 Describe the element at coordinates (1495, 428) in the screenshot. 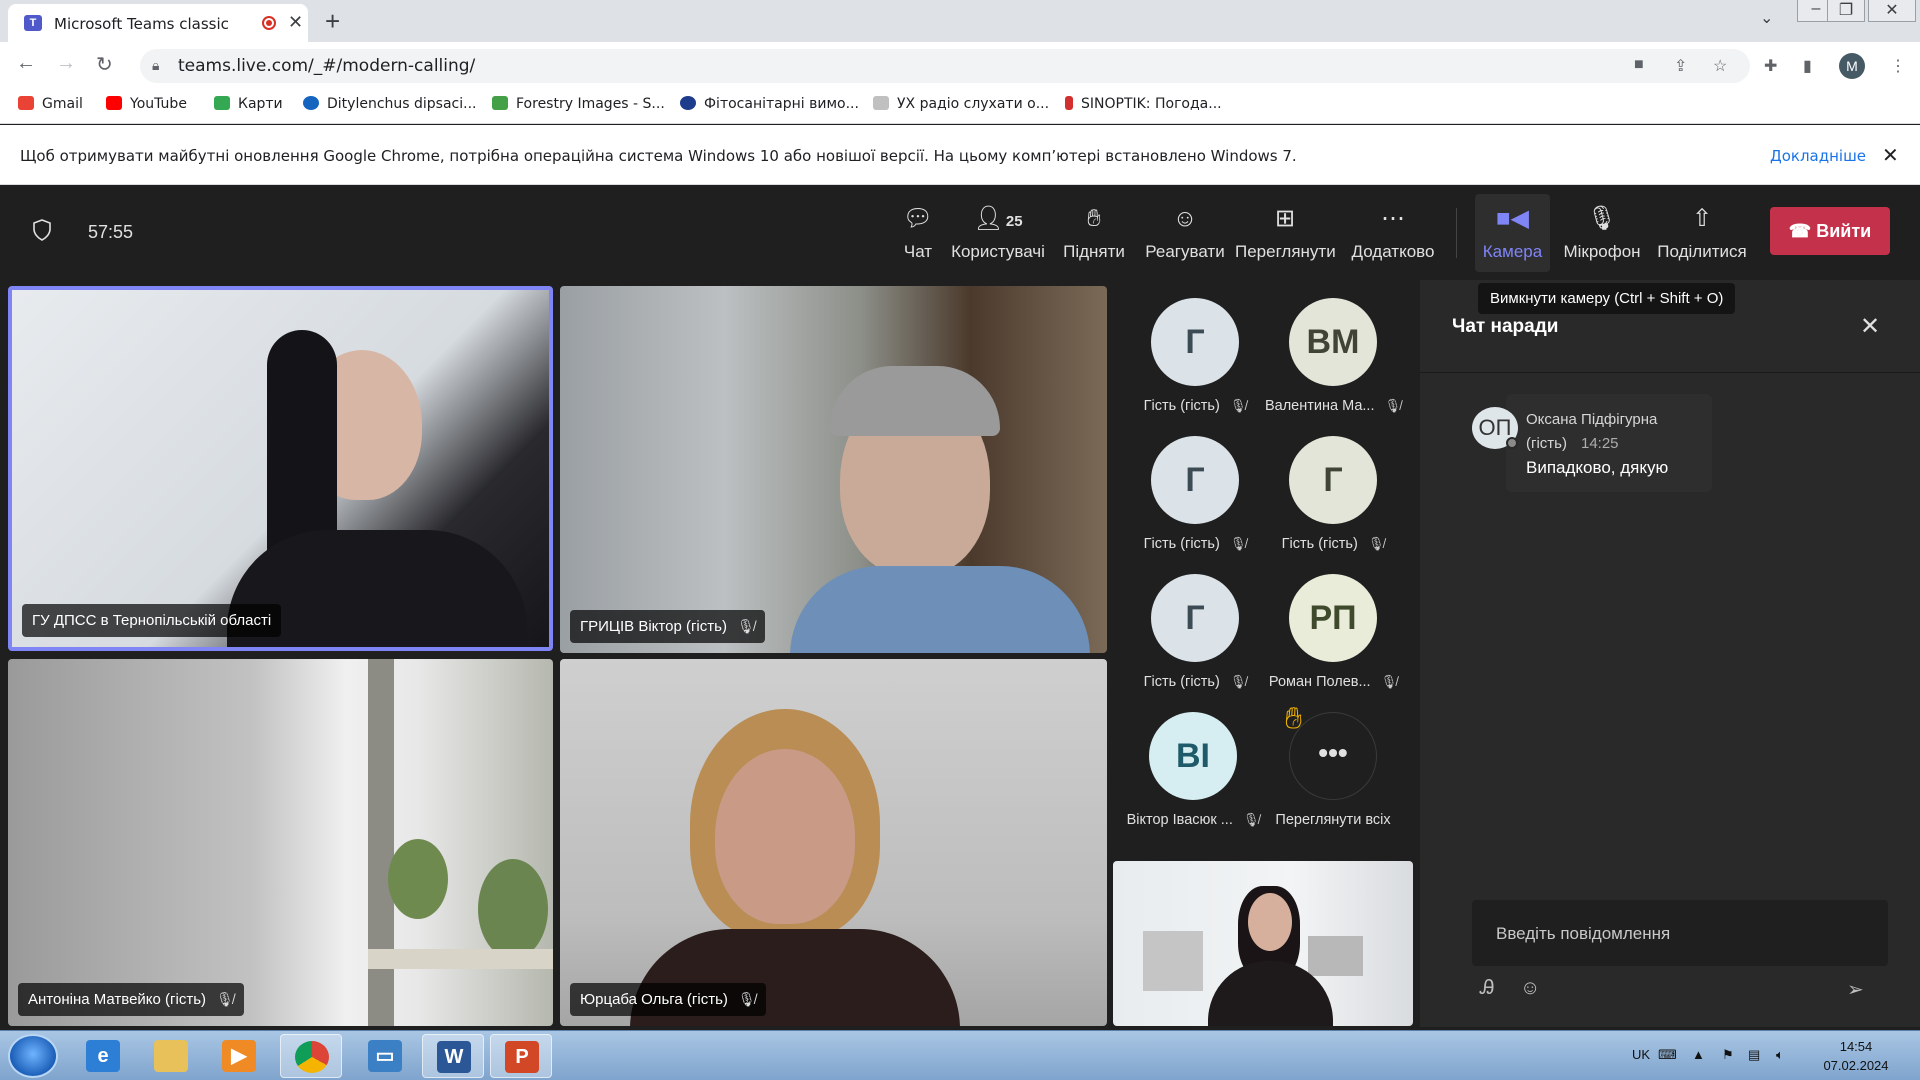

I see `avatar: ОП` at that location.